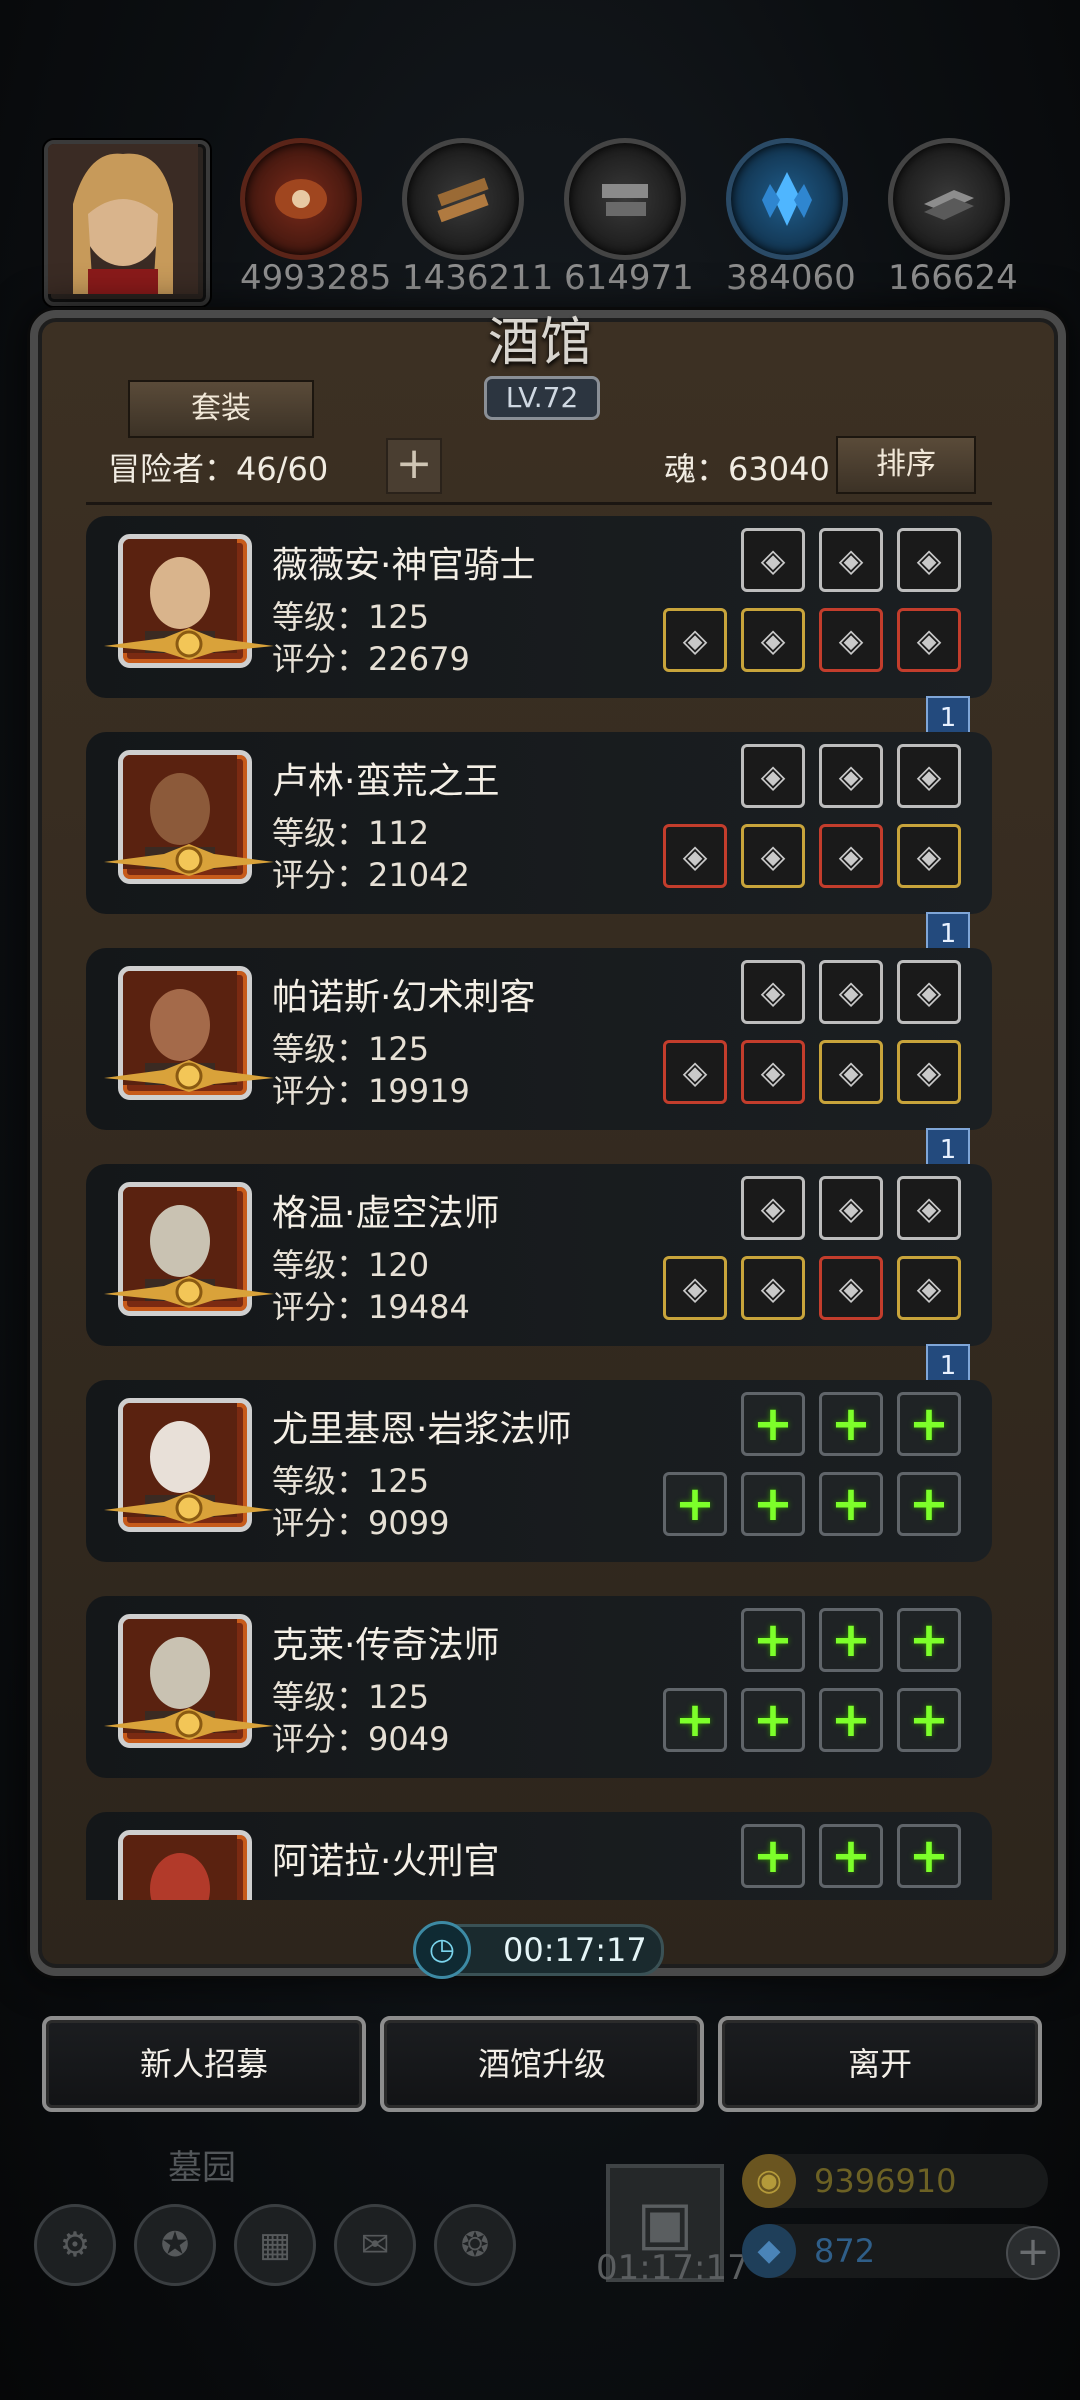 The image size is (1080, 2400). Describe the element at coordinates (478, 278) in the screenshot. I see `resource-value: 1436211` at that location.